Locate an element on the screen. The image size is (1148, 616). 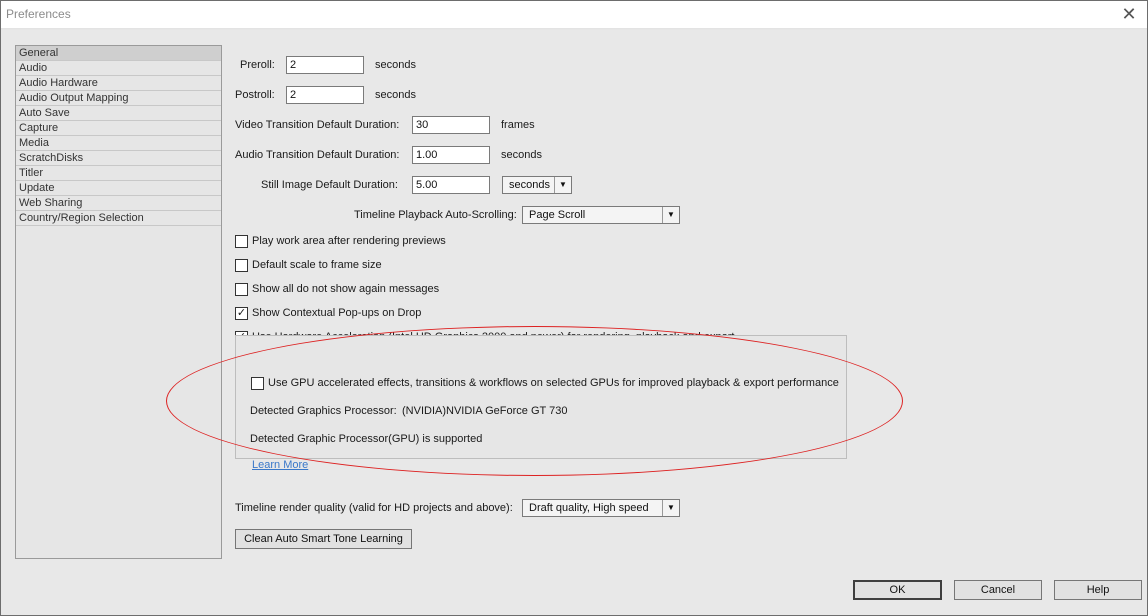
still-image-input is located at coordinates (451, 185).